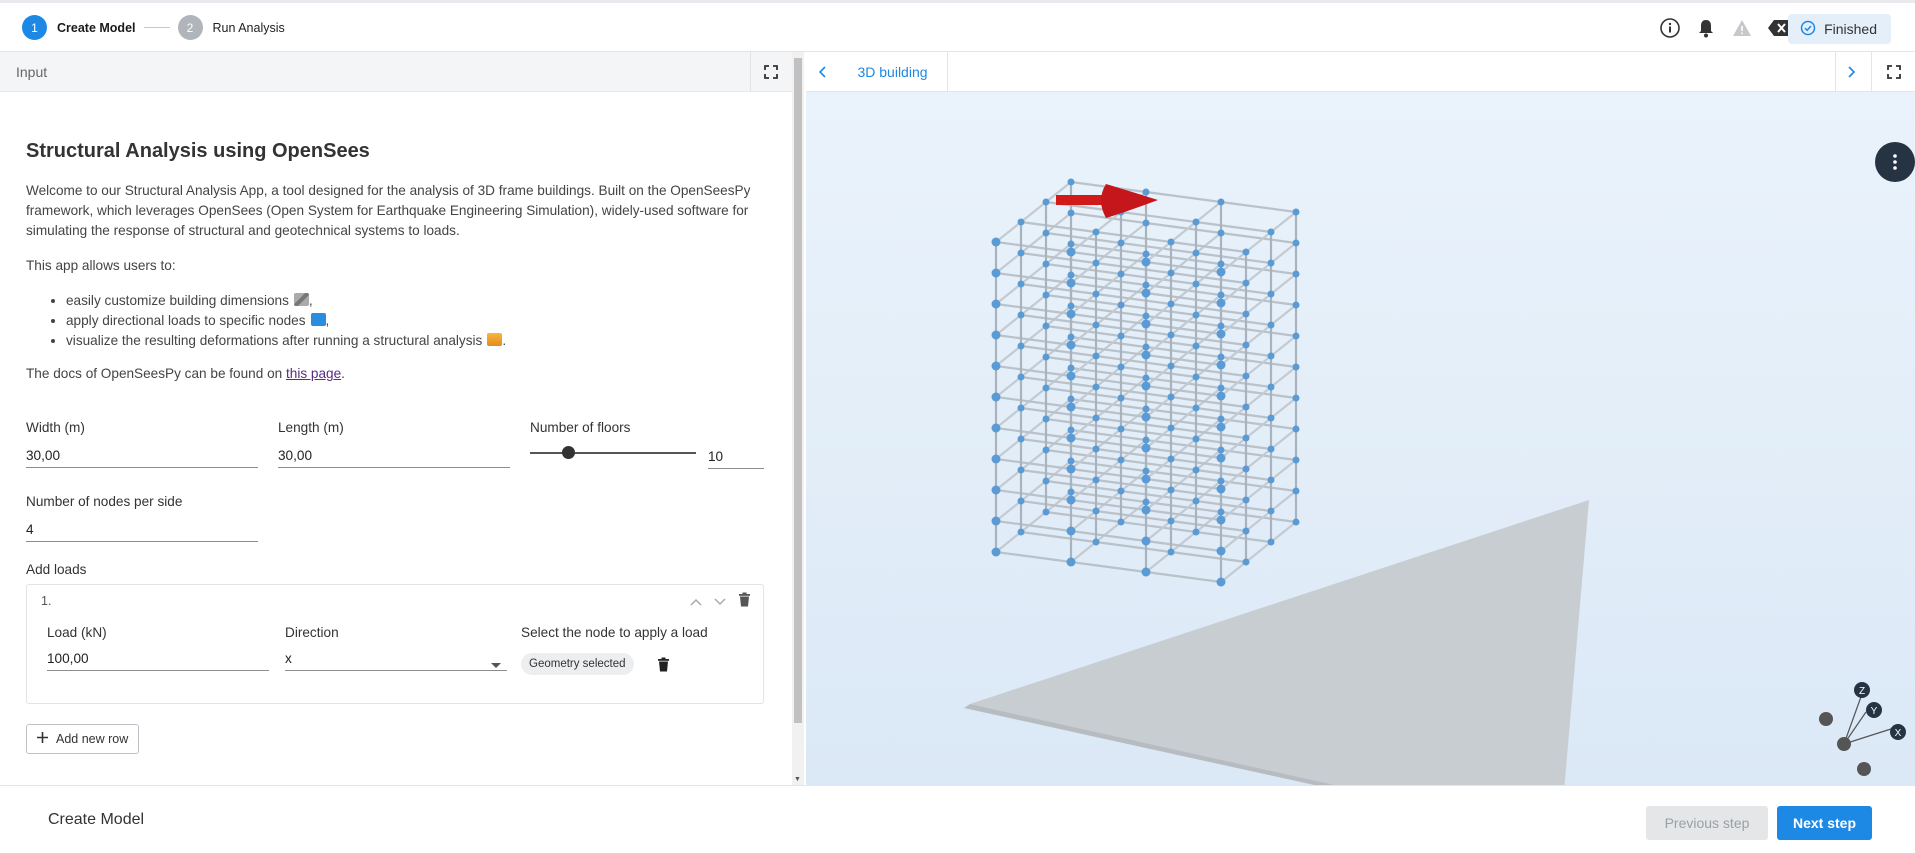  Describe the element at coordinates (1895, 162) in the screenshot. I see `more-options-button` at that location.